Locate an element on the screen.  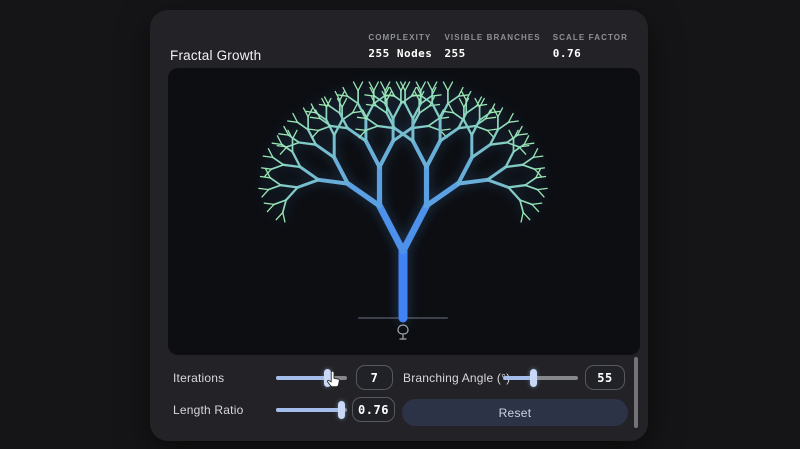
stat-complexity: COMPLEXITY 255 Nodes is located at coordinates (400, 46).